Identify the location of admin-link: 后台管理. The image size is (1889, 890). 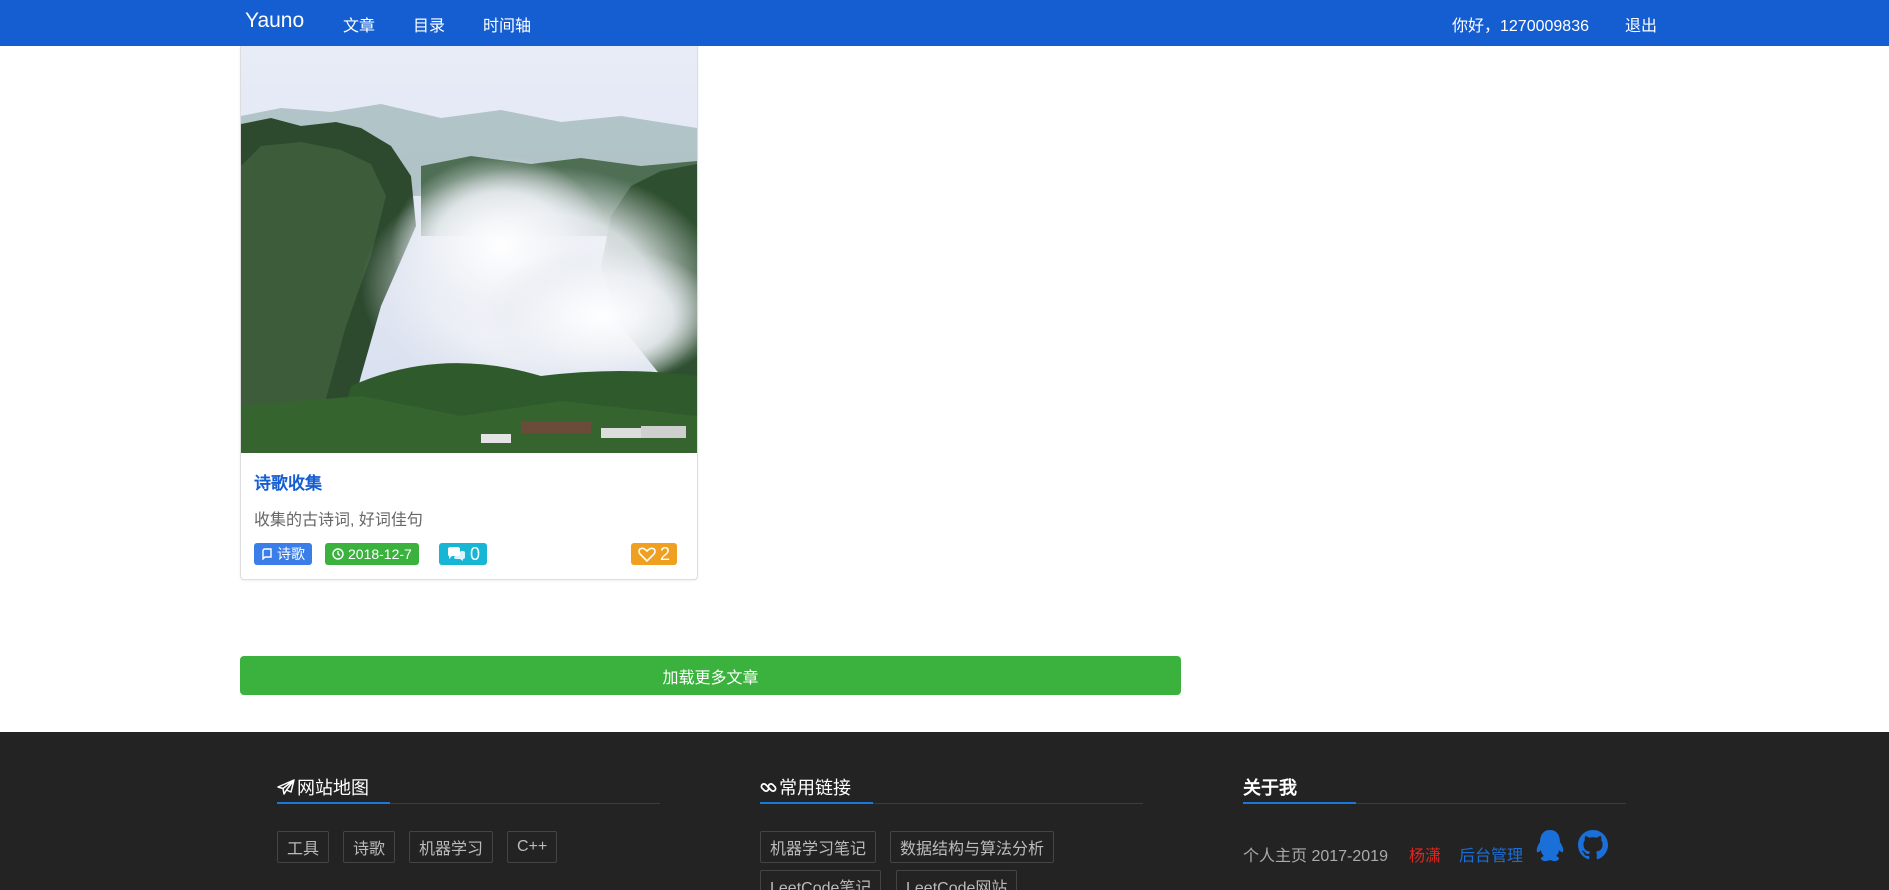
(1491, 854).